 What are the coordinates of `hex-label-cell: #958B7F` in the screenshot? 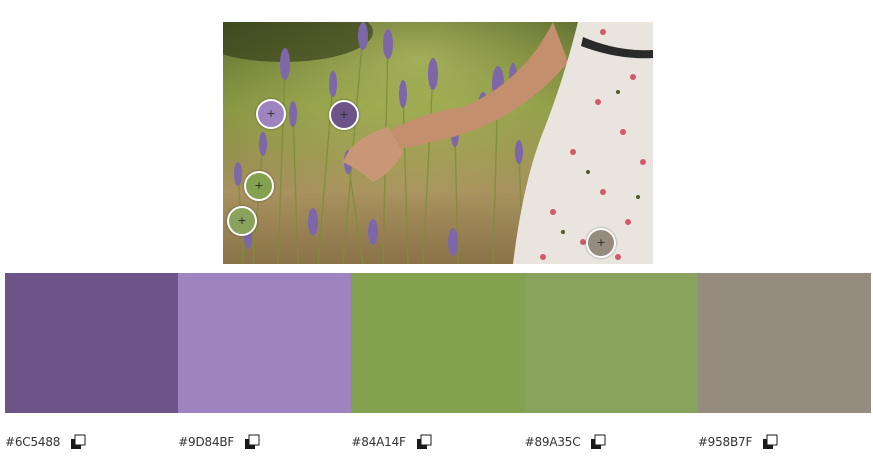 It's located at (784, 442).